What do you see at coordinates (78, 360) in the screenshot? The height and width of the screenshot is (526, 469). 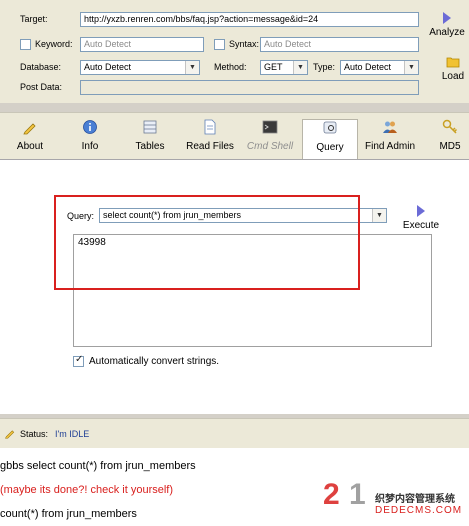 I see `auto-convert-checkbox` at bounding box center [78, 360].